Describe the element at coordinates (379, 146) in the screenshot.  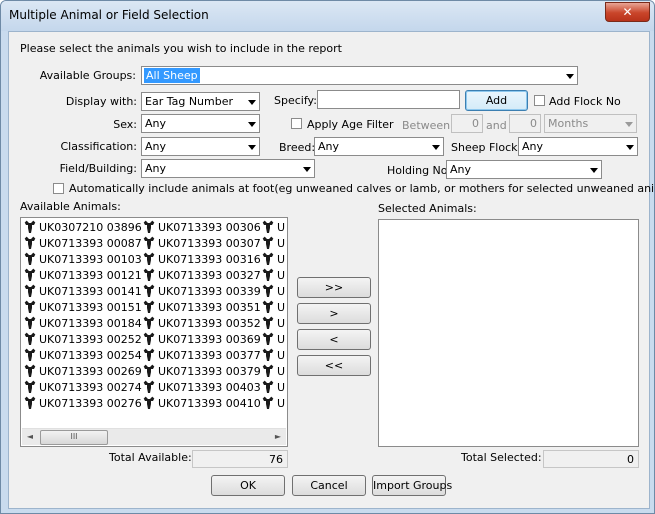
I see `breed-select: Any` at that location.